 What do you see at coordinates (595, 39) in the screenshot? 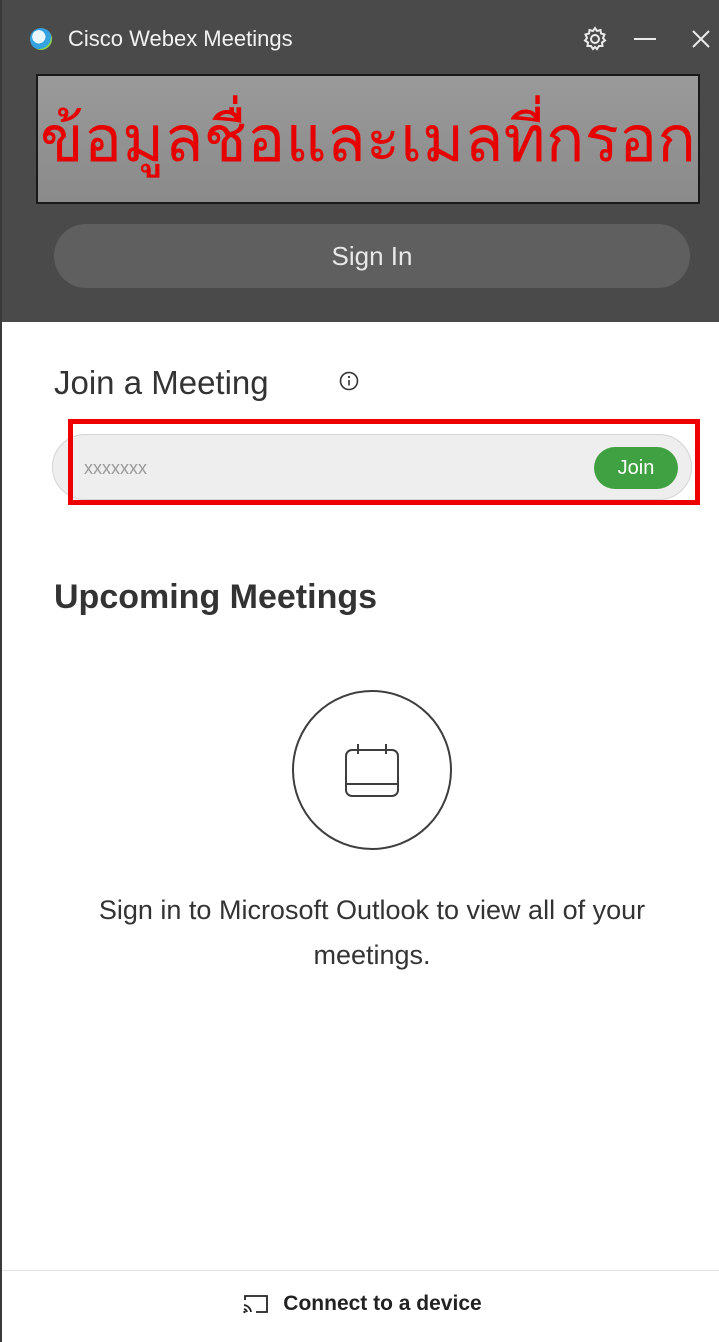
I see `gear-icon` at bounding box center [595, 39].